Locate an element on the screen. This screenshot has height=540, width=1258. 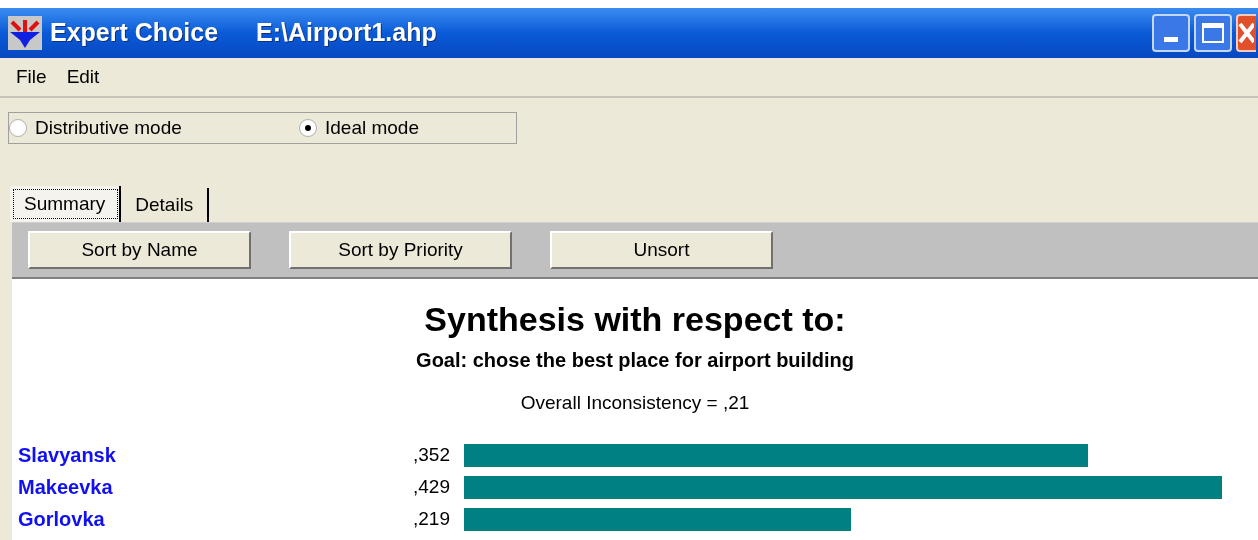
radio-option: Distributive mode is located at coordinates (154, 128).